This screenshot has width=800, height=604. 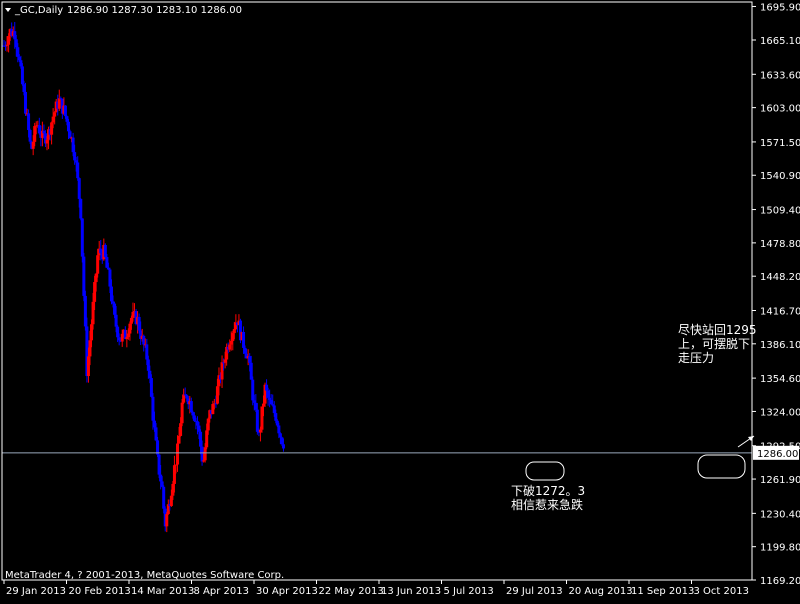 What do you see at coordinates (287, 591) in the screenshot?
I see `x-tick-label: 30 Apr 2013` at bounding box center [287, 591].